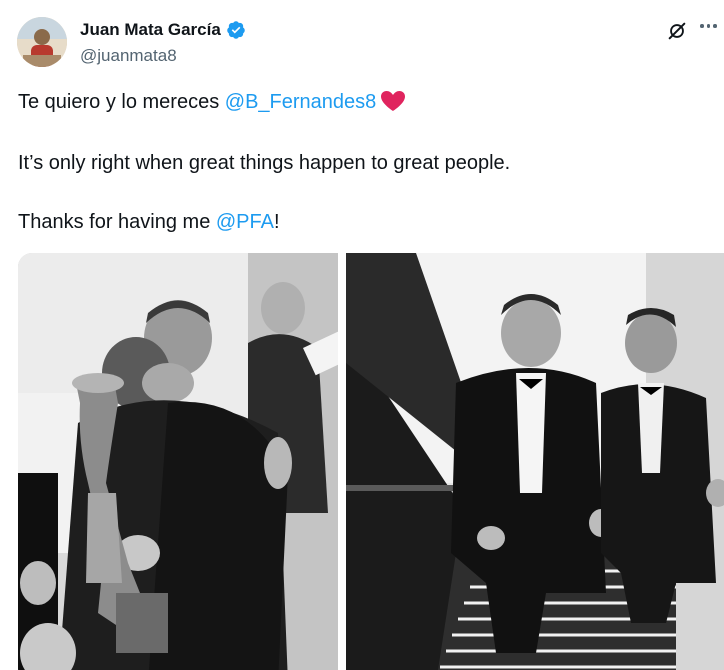 The width and height of the screenshot is (724, 670). Describe the element at coordinates (393, 101) in the screenshot. I see `red-heart-emoji-icon` at that location.